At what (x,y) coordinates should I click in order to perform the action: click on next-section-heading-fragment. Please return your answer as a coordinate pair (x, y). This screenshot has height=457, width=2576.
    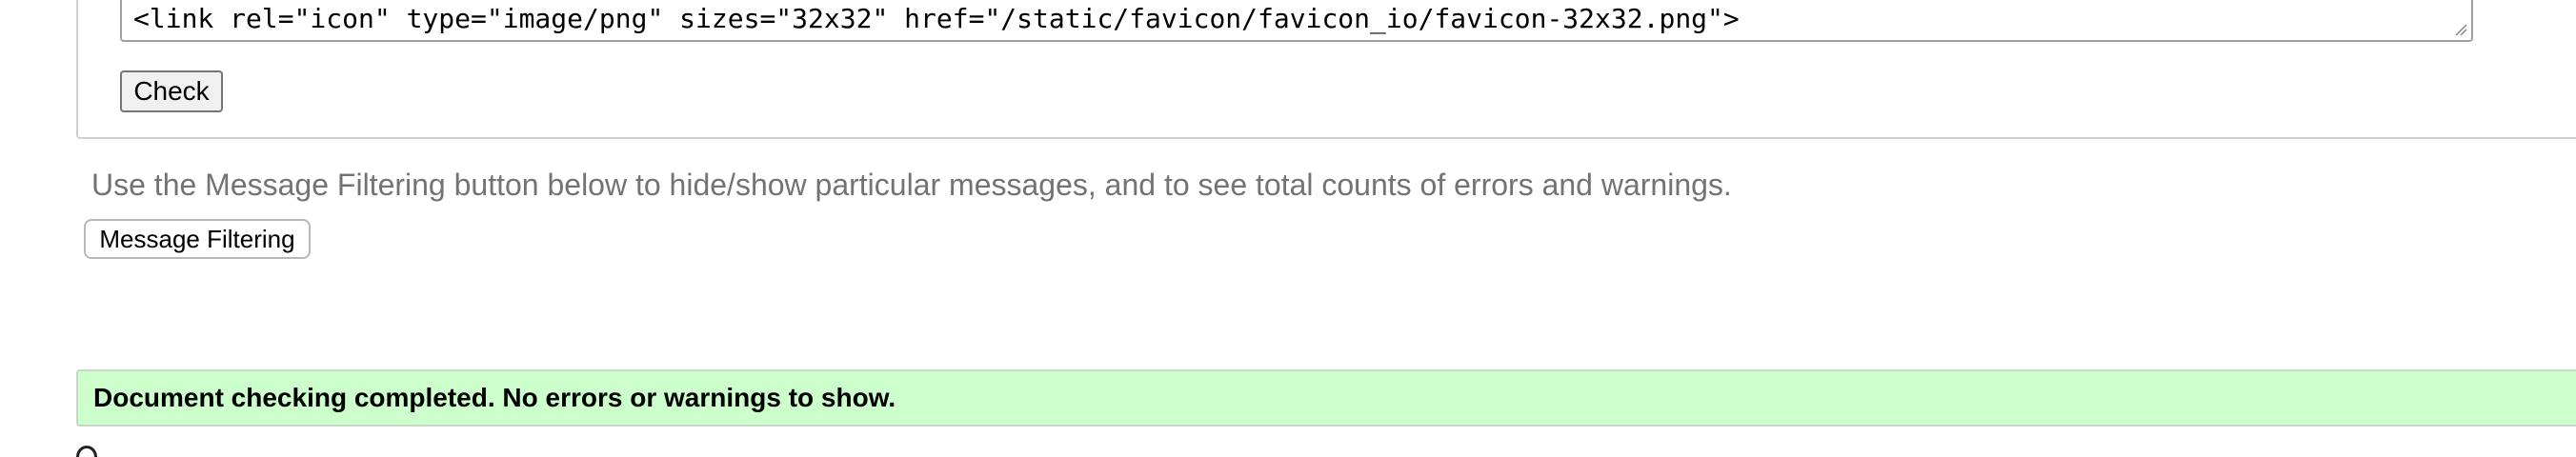
    Looking at the image, I should click on (87, 451).